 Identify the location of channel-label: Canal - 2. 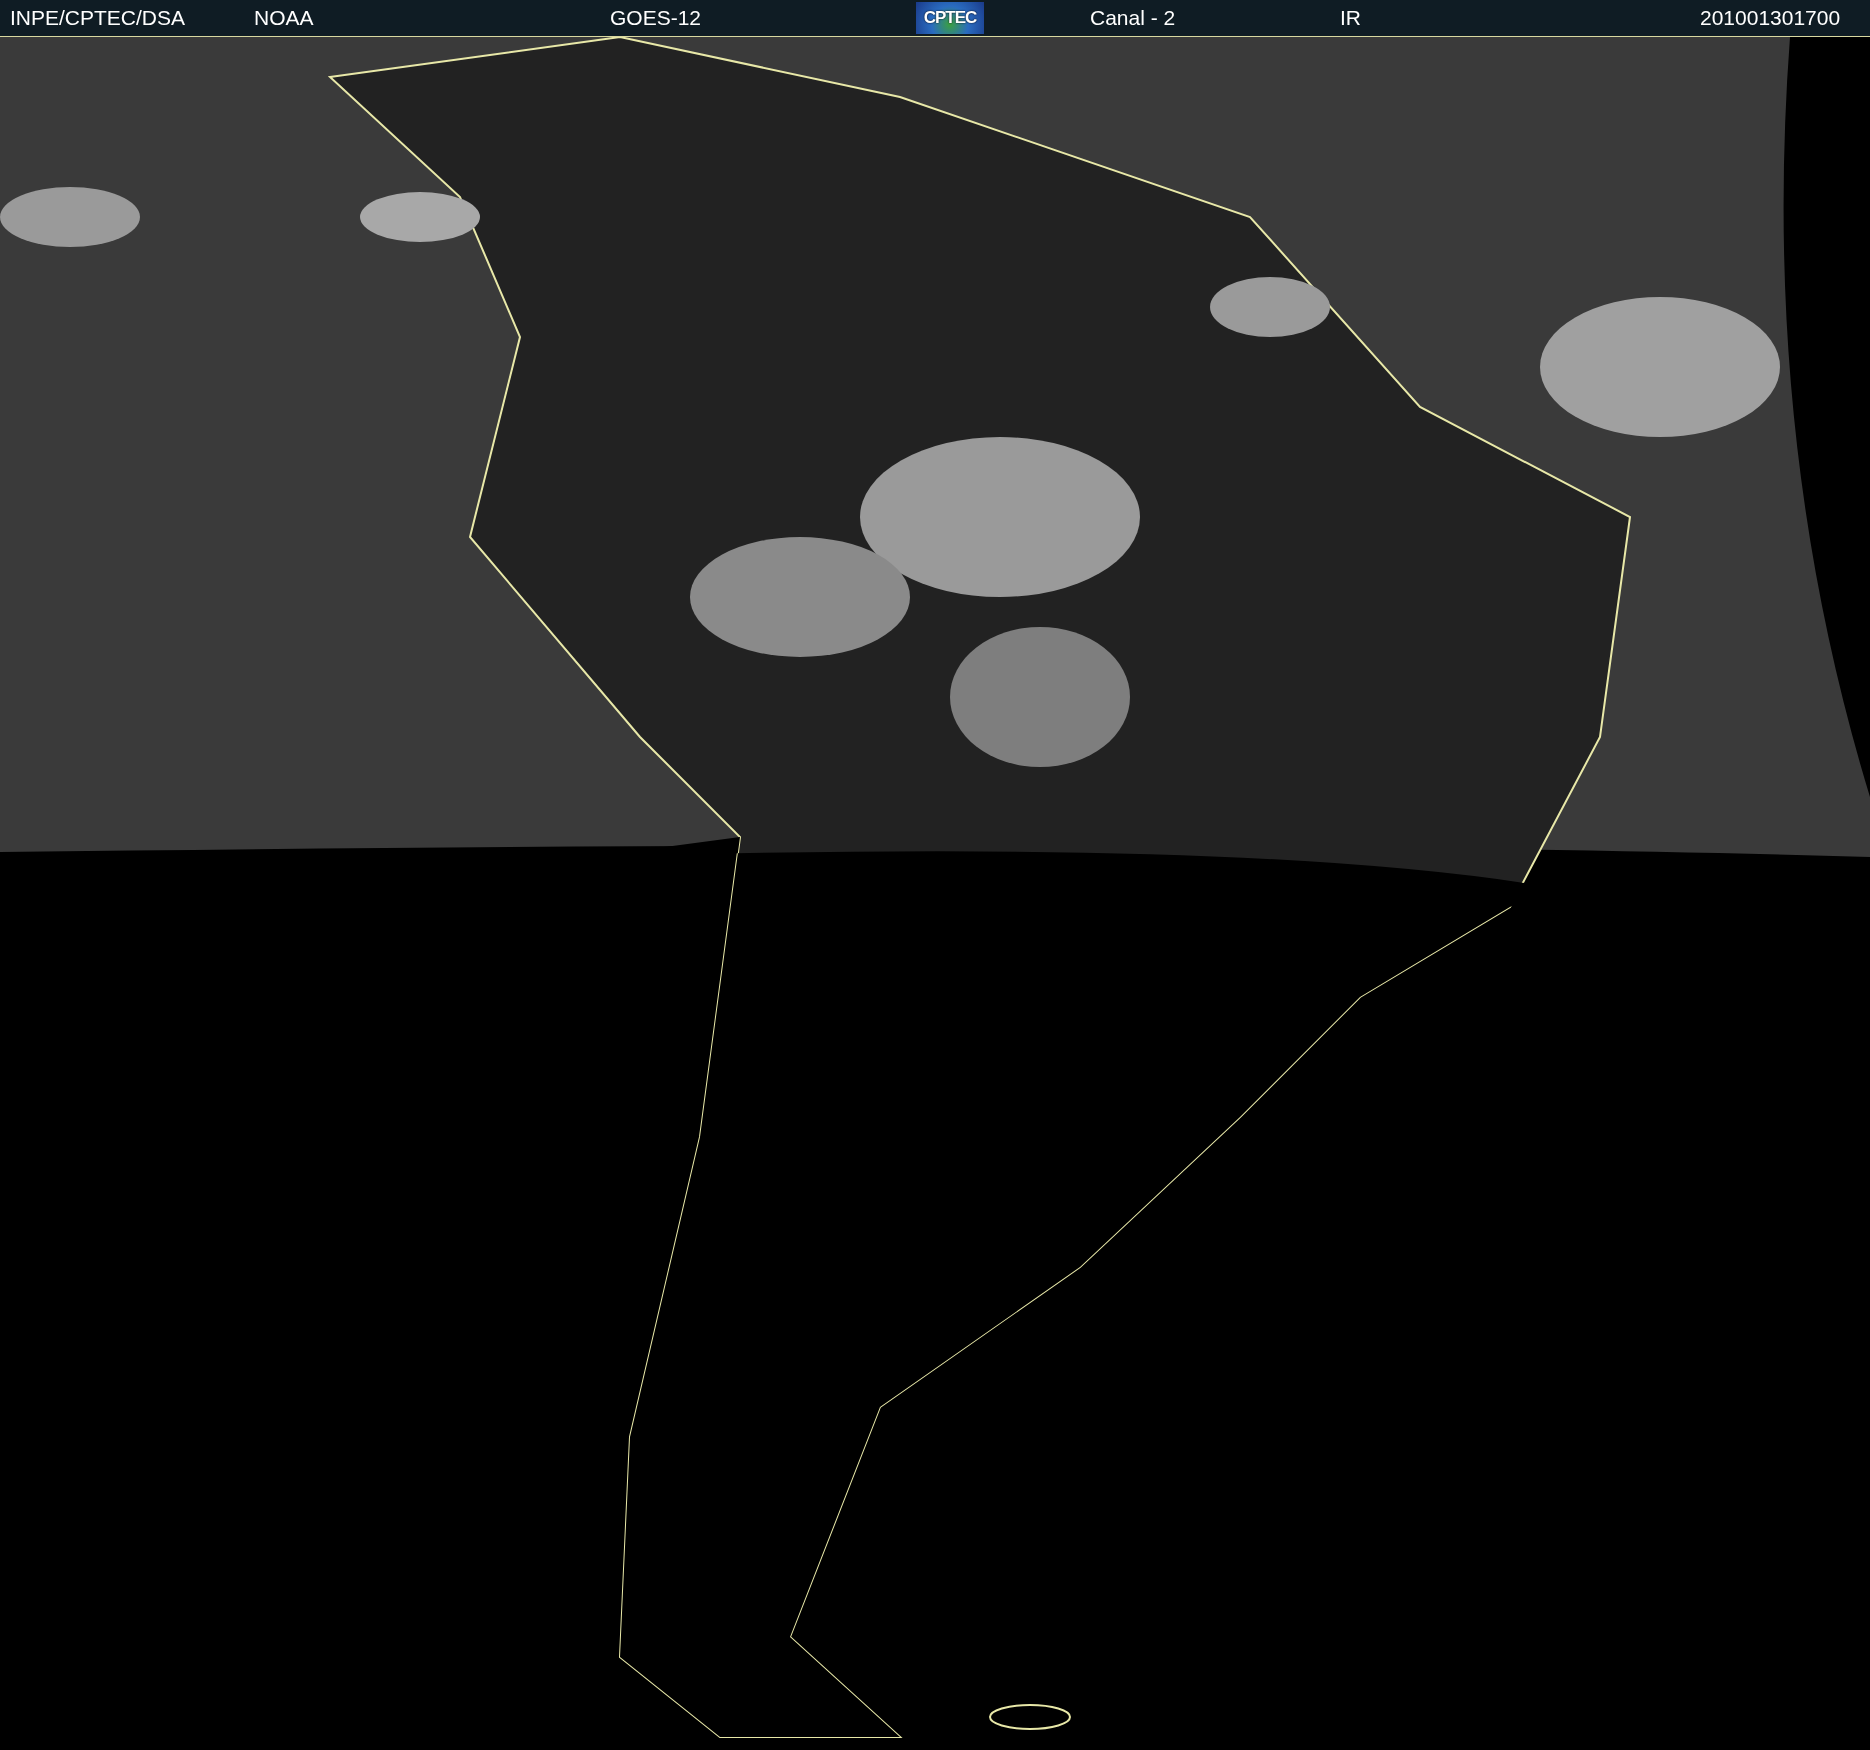
(1133, 18).